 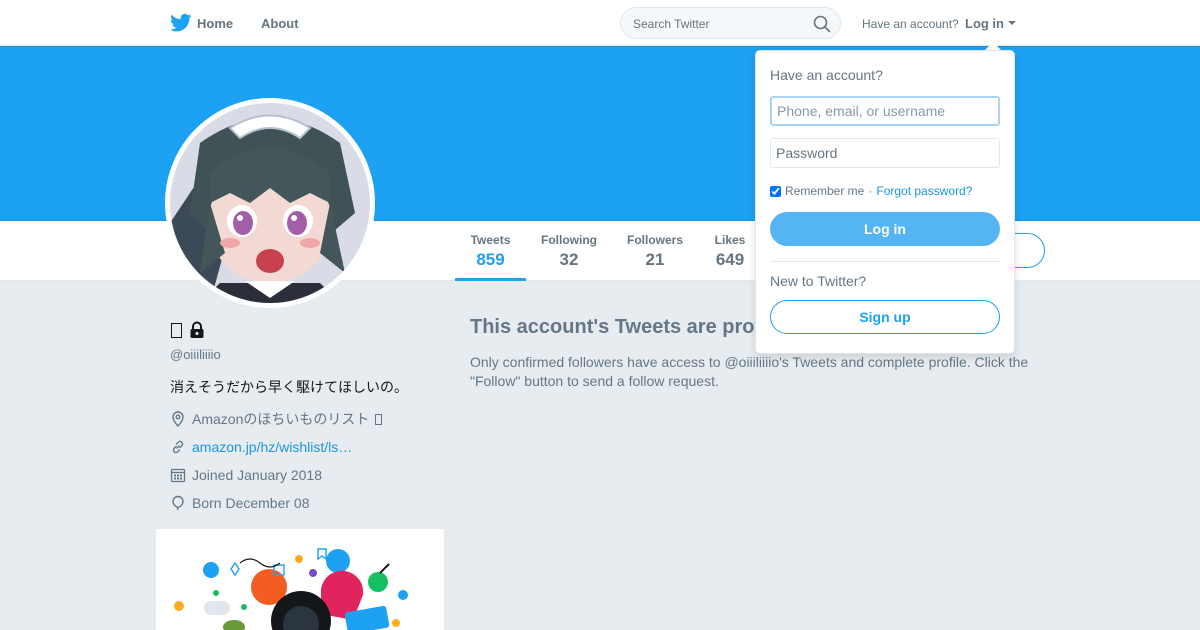 What do you see at coordinates (826, 75) in the screenshot?
I see `dropdown-heading: Have an account?` at bounding box center [826, 75].